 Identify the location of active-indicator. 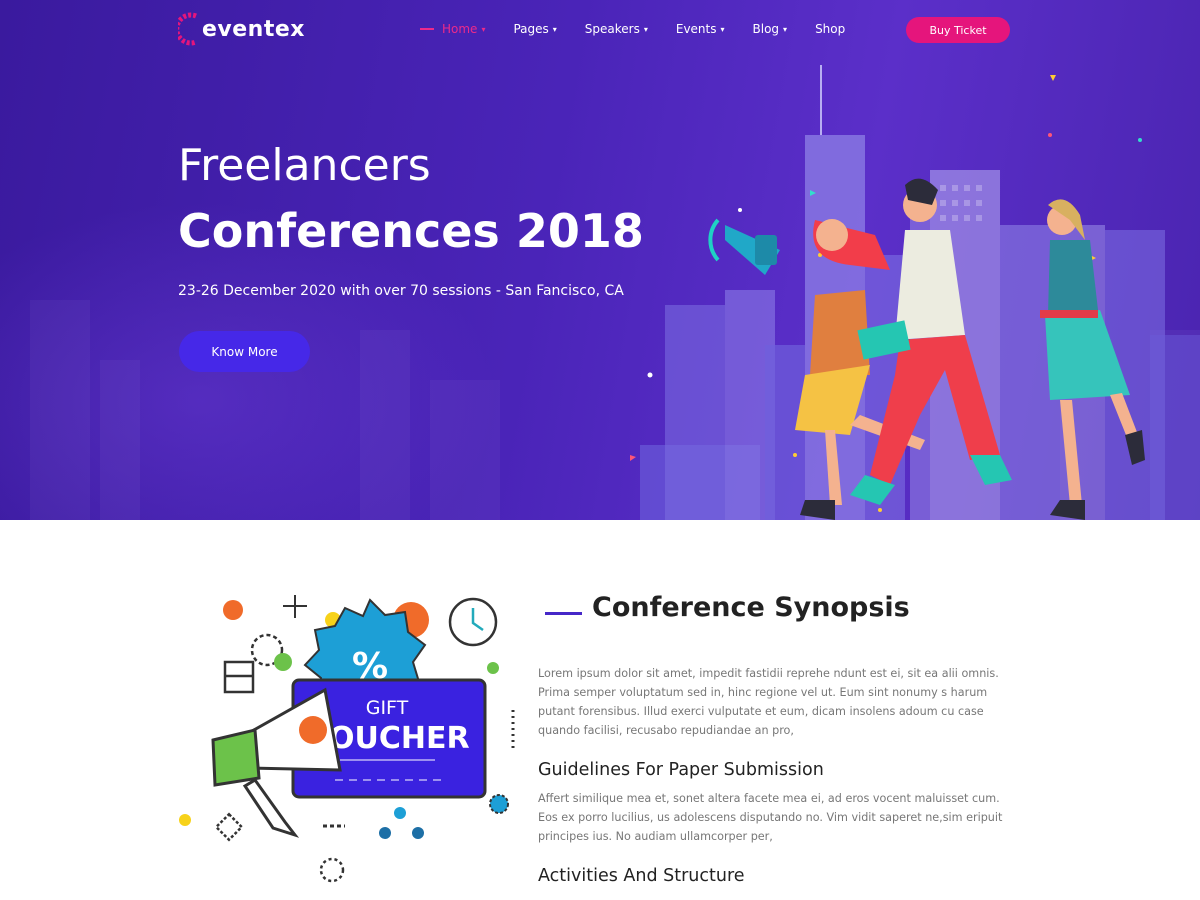
(427, 29).